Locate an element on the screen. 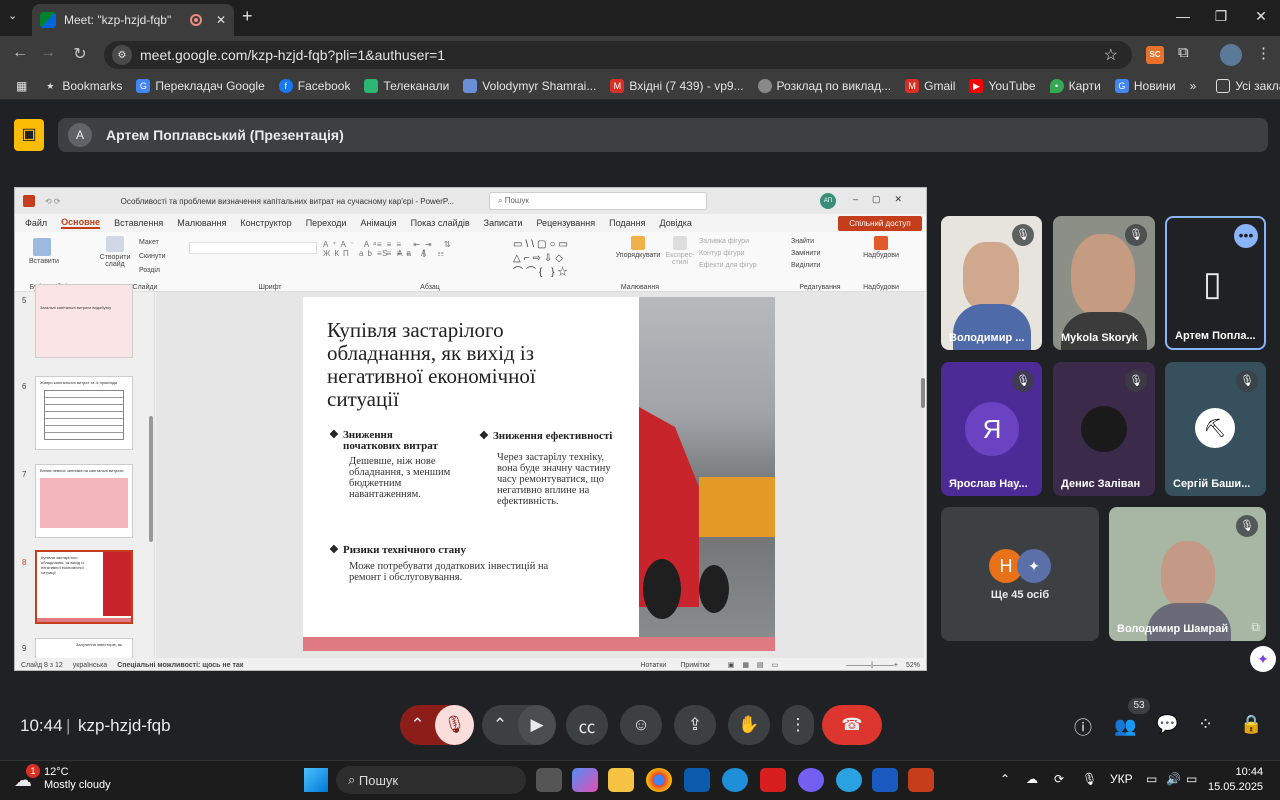 This screenshot has width=1280, height=800. share-button: Спільний доступ is located at coordinates (880, 223).